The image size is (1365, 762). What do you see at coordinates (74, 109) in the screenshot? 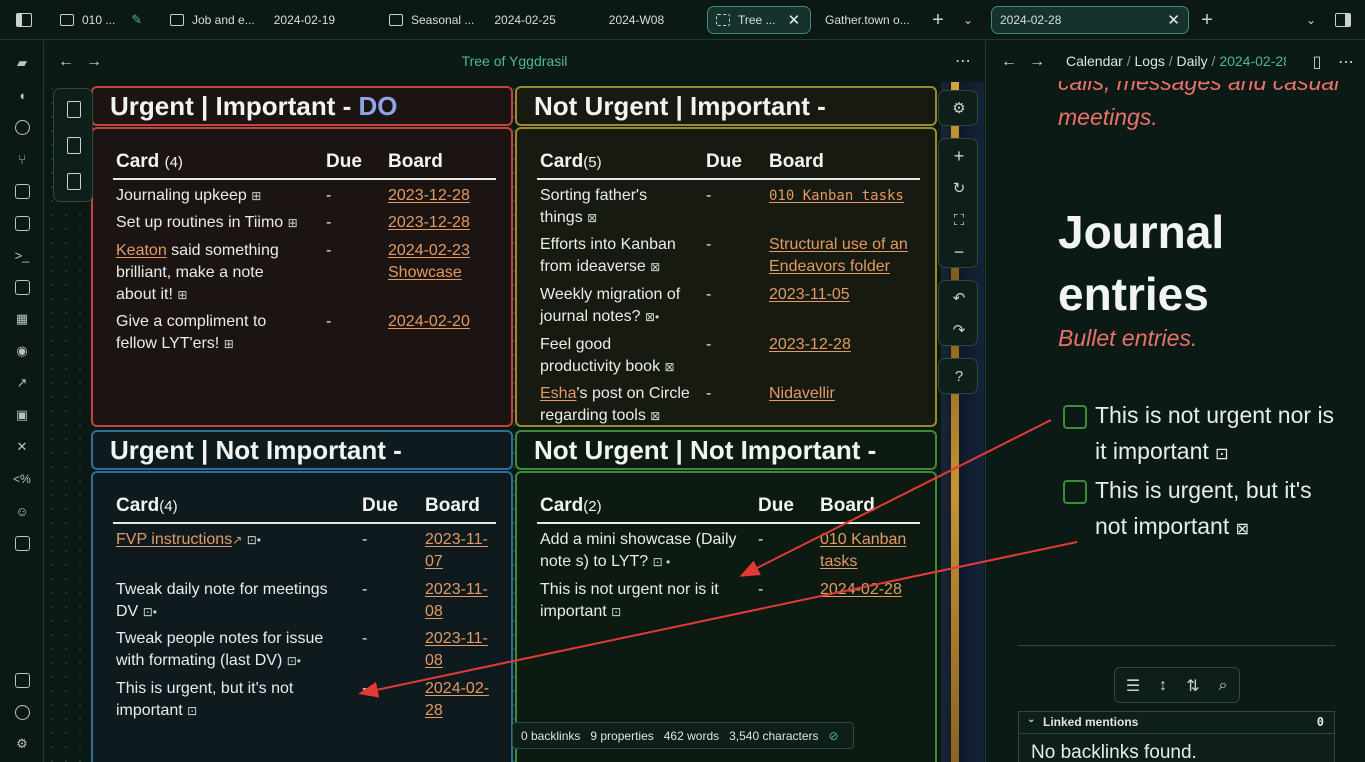
I see `add-note-icon` at bounding box center [74, 109].